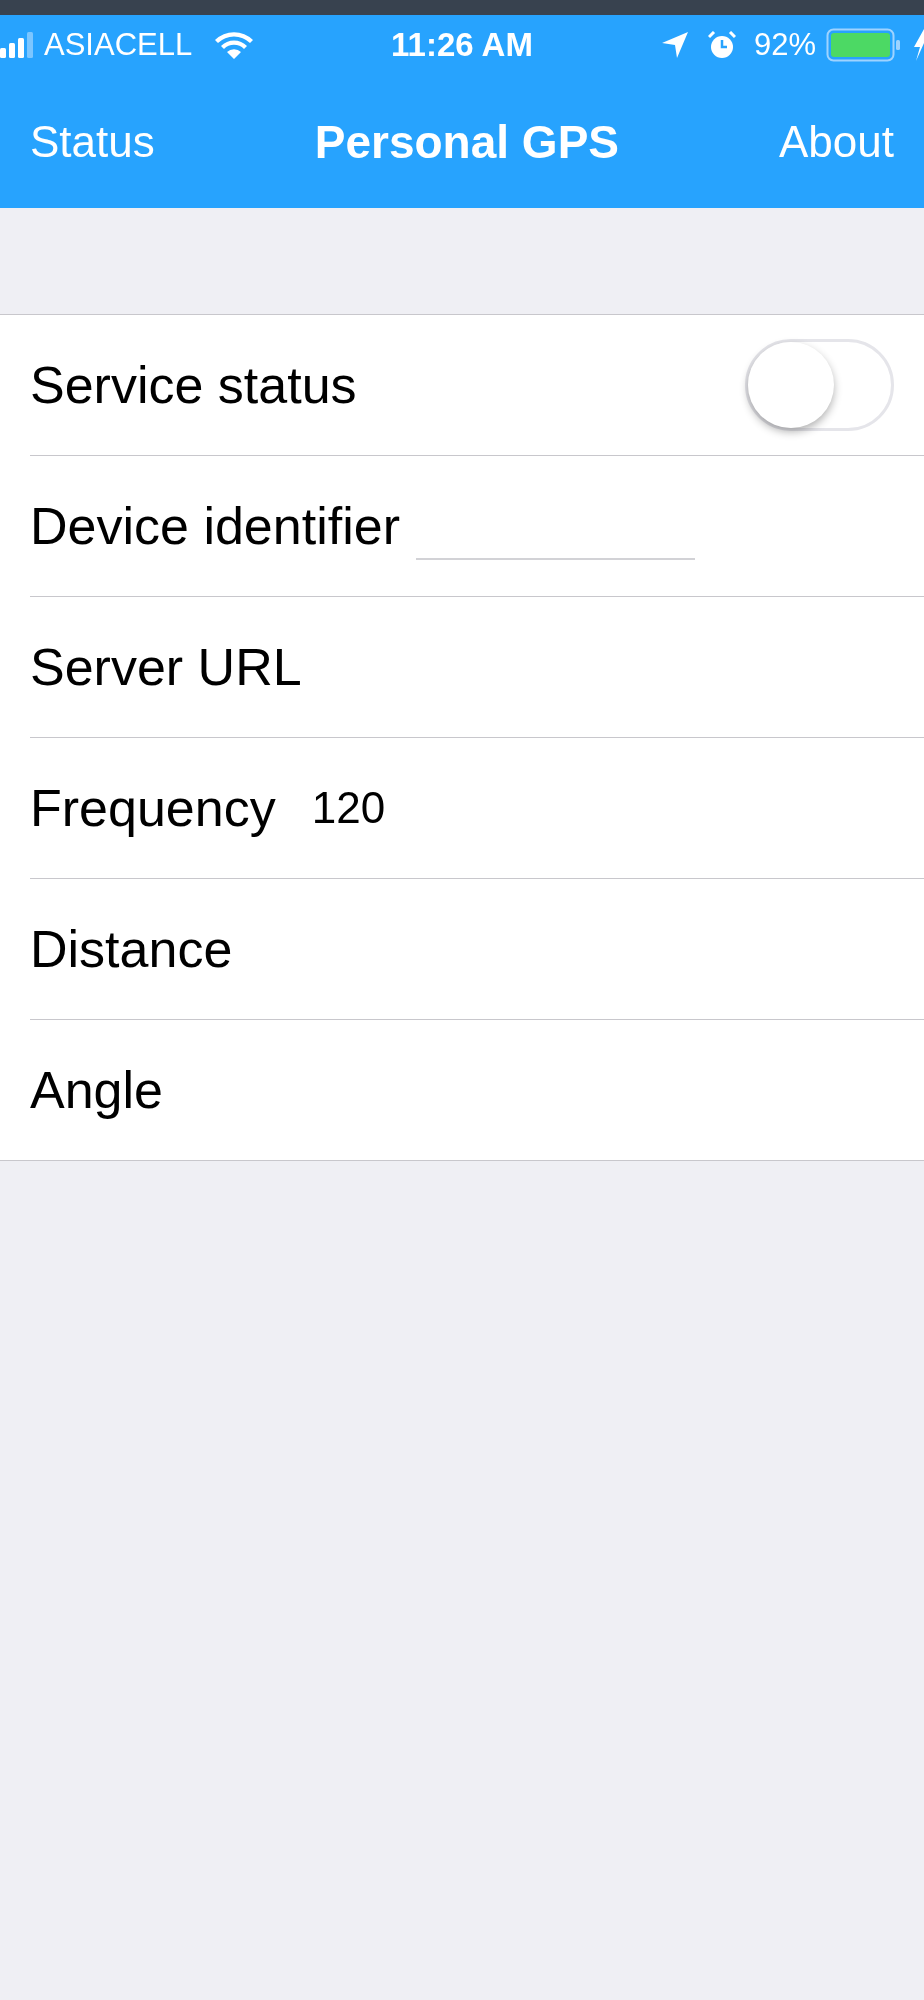 The width and height of the screenshot is (924, 2000). What do you see at coordinates (819, 385) in the screenshot?
I see `toggle-switch` at bounding box center [819, 385].